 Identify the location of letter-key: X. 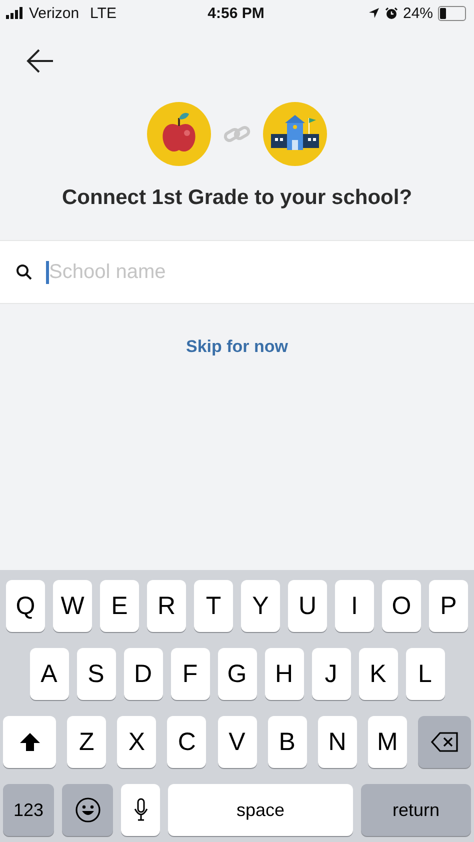
(136, 742).